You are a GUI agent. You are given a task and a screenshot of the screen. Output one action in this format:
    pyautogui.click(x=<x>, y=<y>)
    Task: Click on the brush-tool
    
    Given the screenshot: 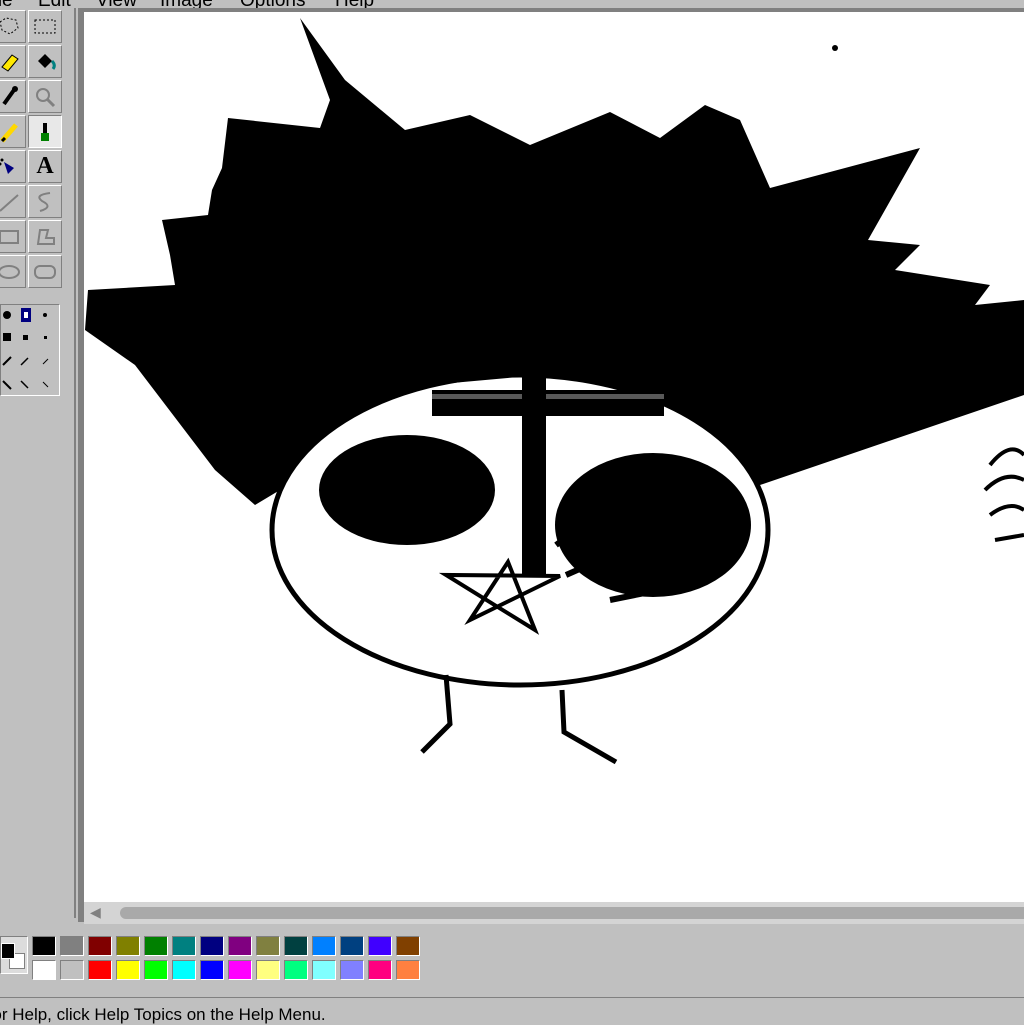 What is the action you would take?
    pyautogui.click(x=45, y=131)
    